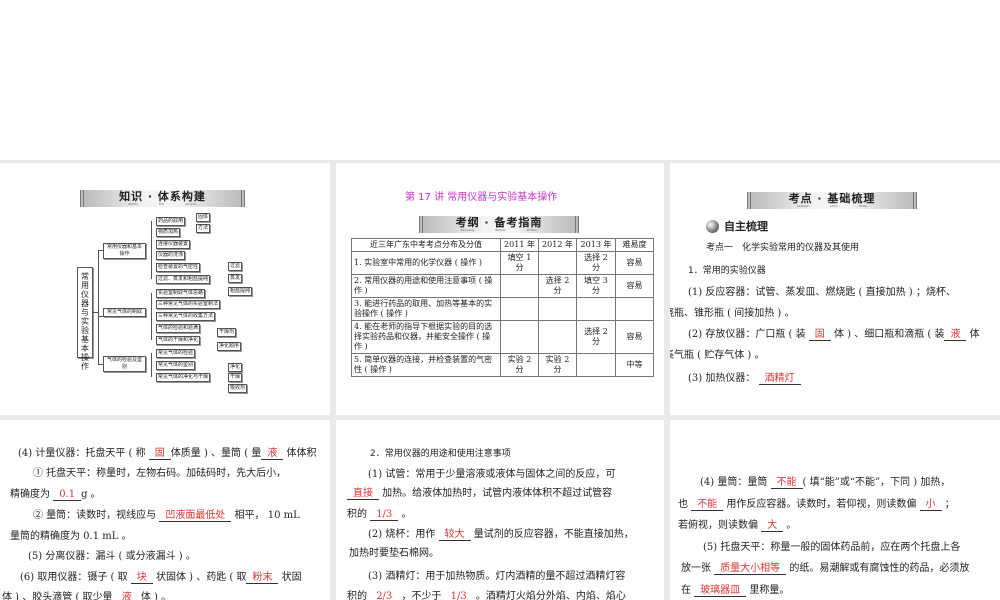  I want to click on cell: 2. 常用仪器的用途和使用注意事项 ( 操作 ), so click(426, 286).